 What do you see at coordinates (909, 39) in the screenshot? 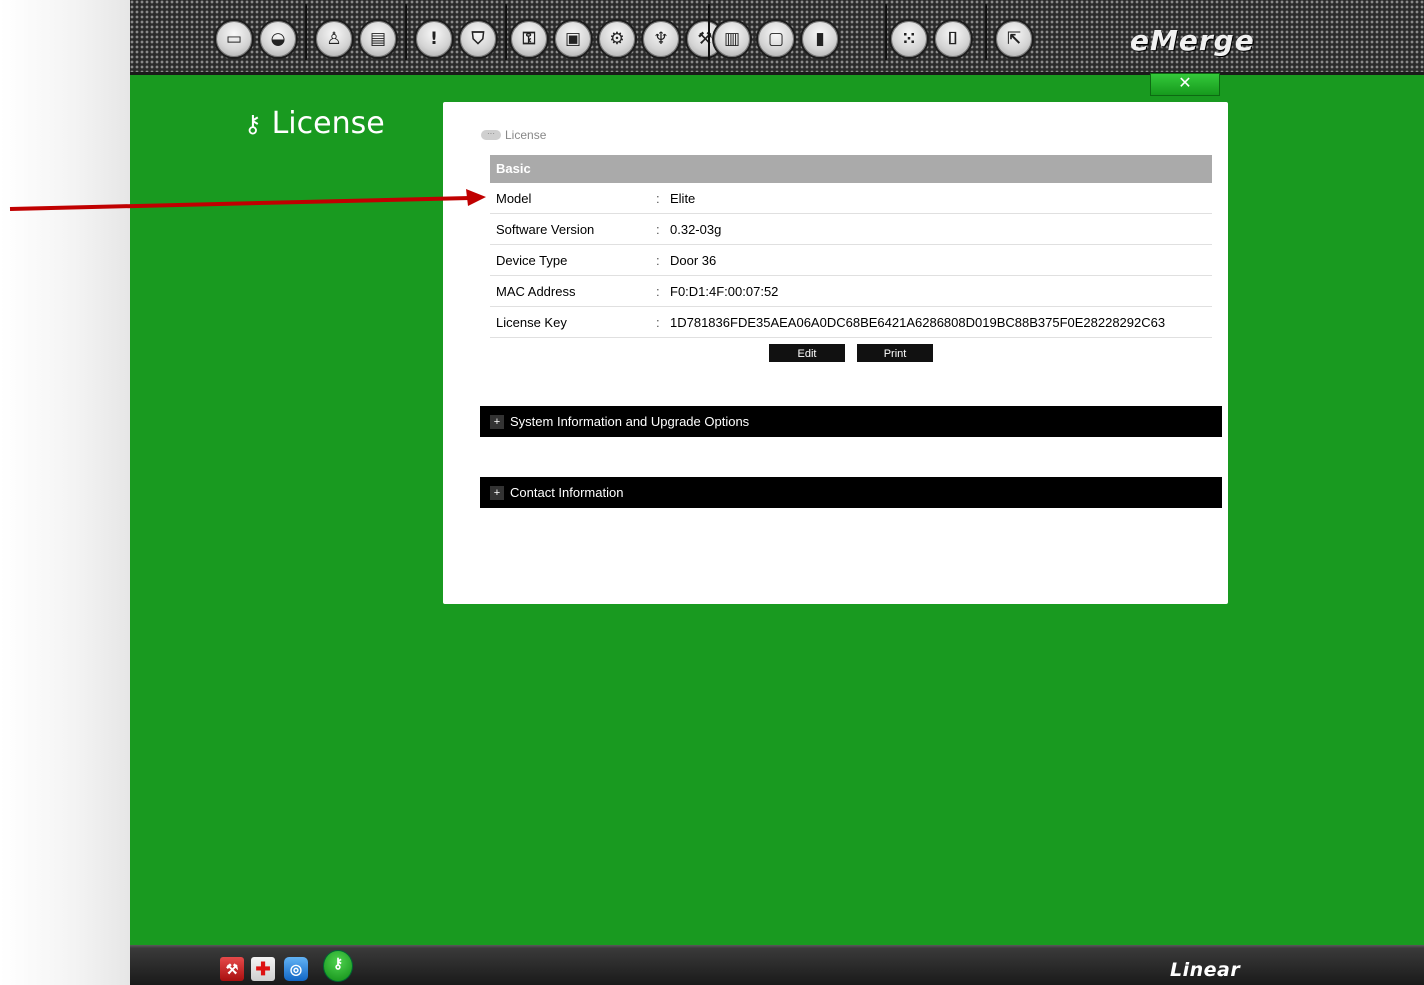
I see `keypad-icon: ⁙` at bounding box center [909, 39].